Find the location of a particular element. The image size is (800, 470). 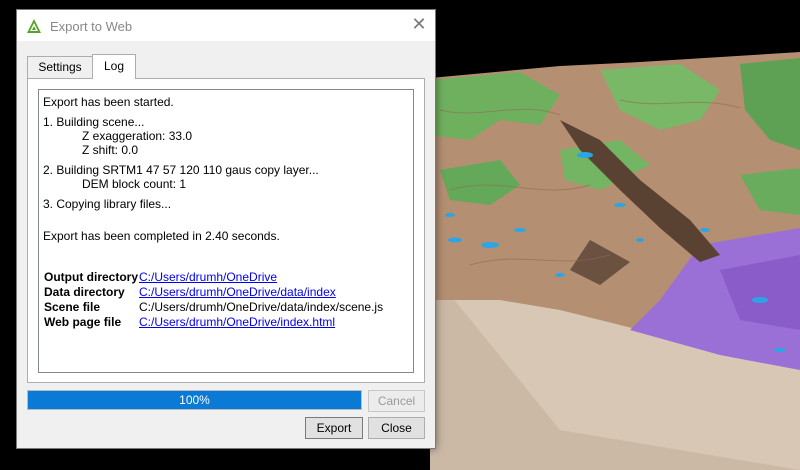

web-page-file-link: C:/Users/drumh/OneDrive/index.html is located at coordinates (237, 322).